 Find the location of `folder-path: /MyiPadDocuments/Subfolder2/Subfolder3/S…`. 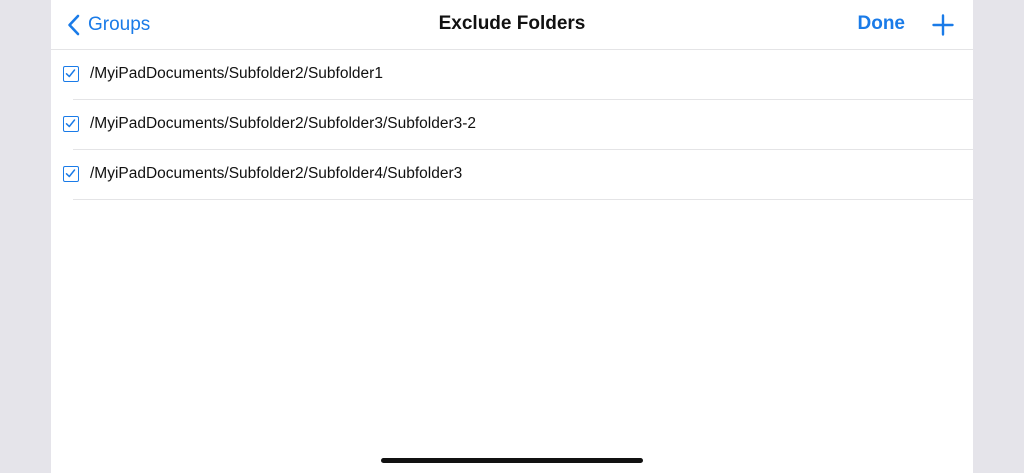

folder-path: /MyiPadDocuments/Subfolder2/Subfolder3/S… is located at coordinates (283, 123).